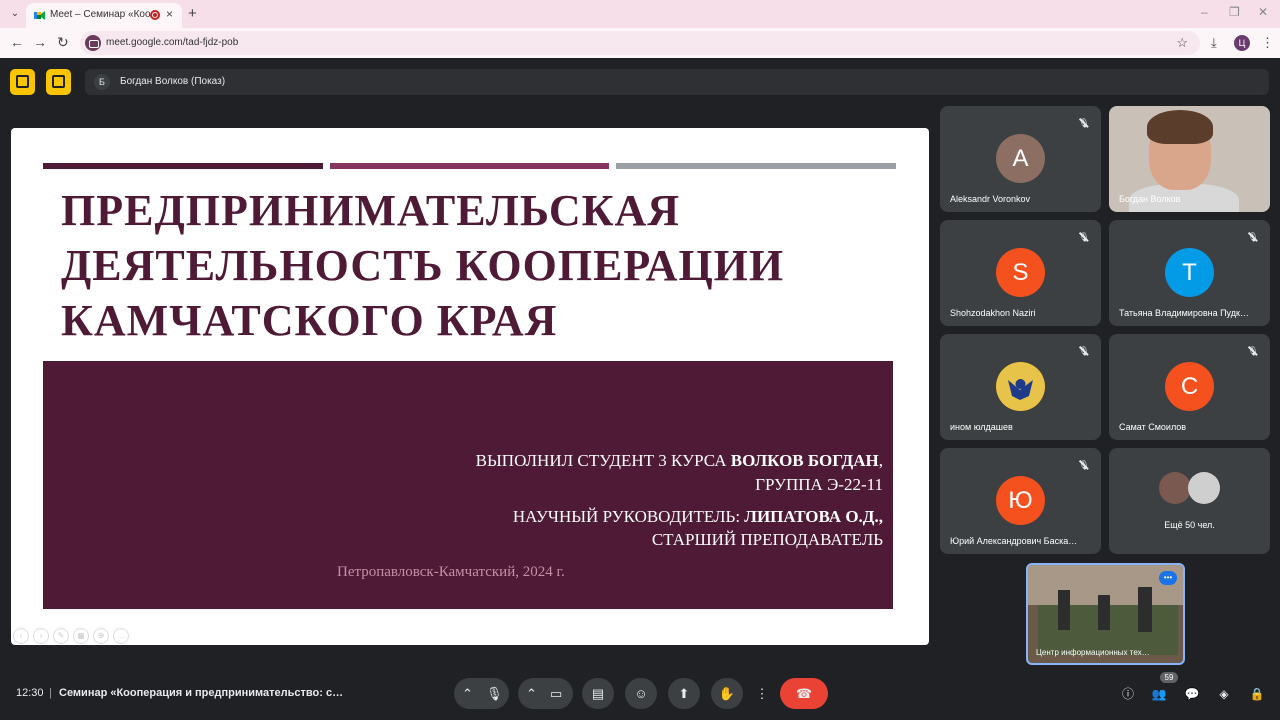 This screenshot has width=1280, height=720. What do you see at coordinates (22, 82) in the screenshot?
I see `companion-mode-icon` at bounding box center [22, 82].